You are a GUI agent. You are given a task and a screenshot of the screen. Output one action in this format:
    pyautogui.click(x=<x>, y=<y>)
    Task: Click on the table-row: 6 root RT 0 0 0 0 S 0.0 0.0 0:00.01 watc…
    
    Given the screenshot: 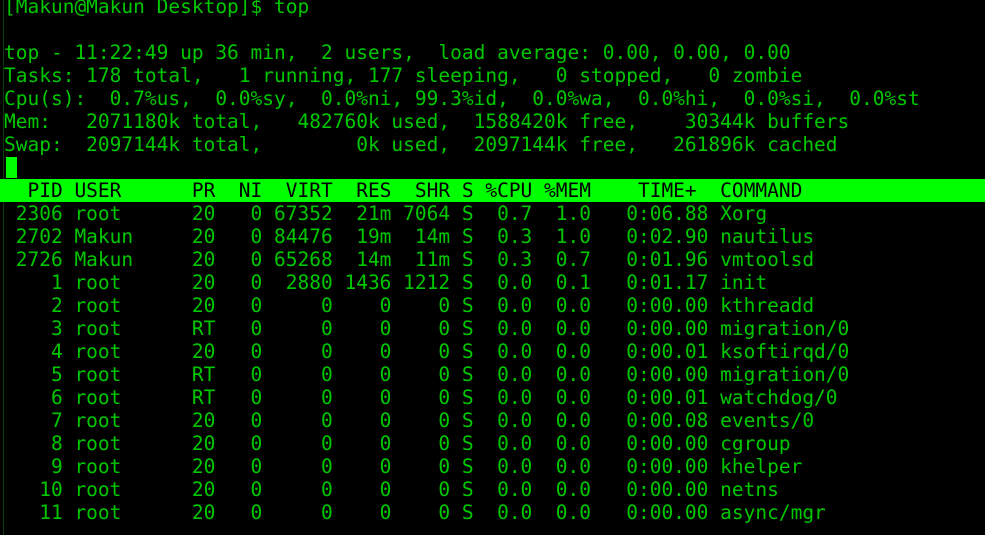 What is the action you would take?
    pyautogui.click(x=494, y=397)
    